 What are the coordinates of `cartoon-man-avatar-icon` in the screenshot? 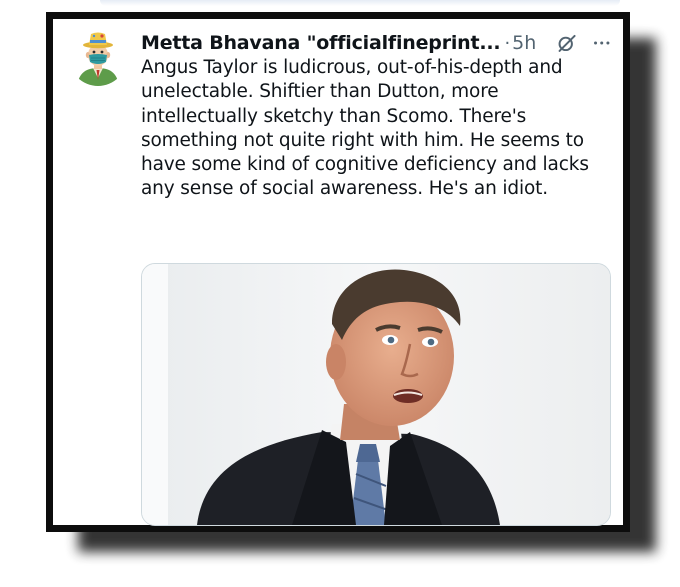 It's located at (98, 57).